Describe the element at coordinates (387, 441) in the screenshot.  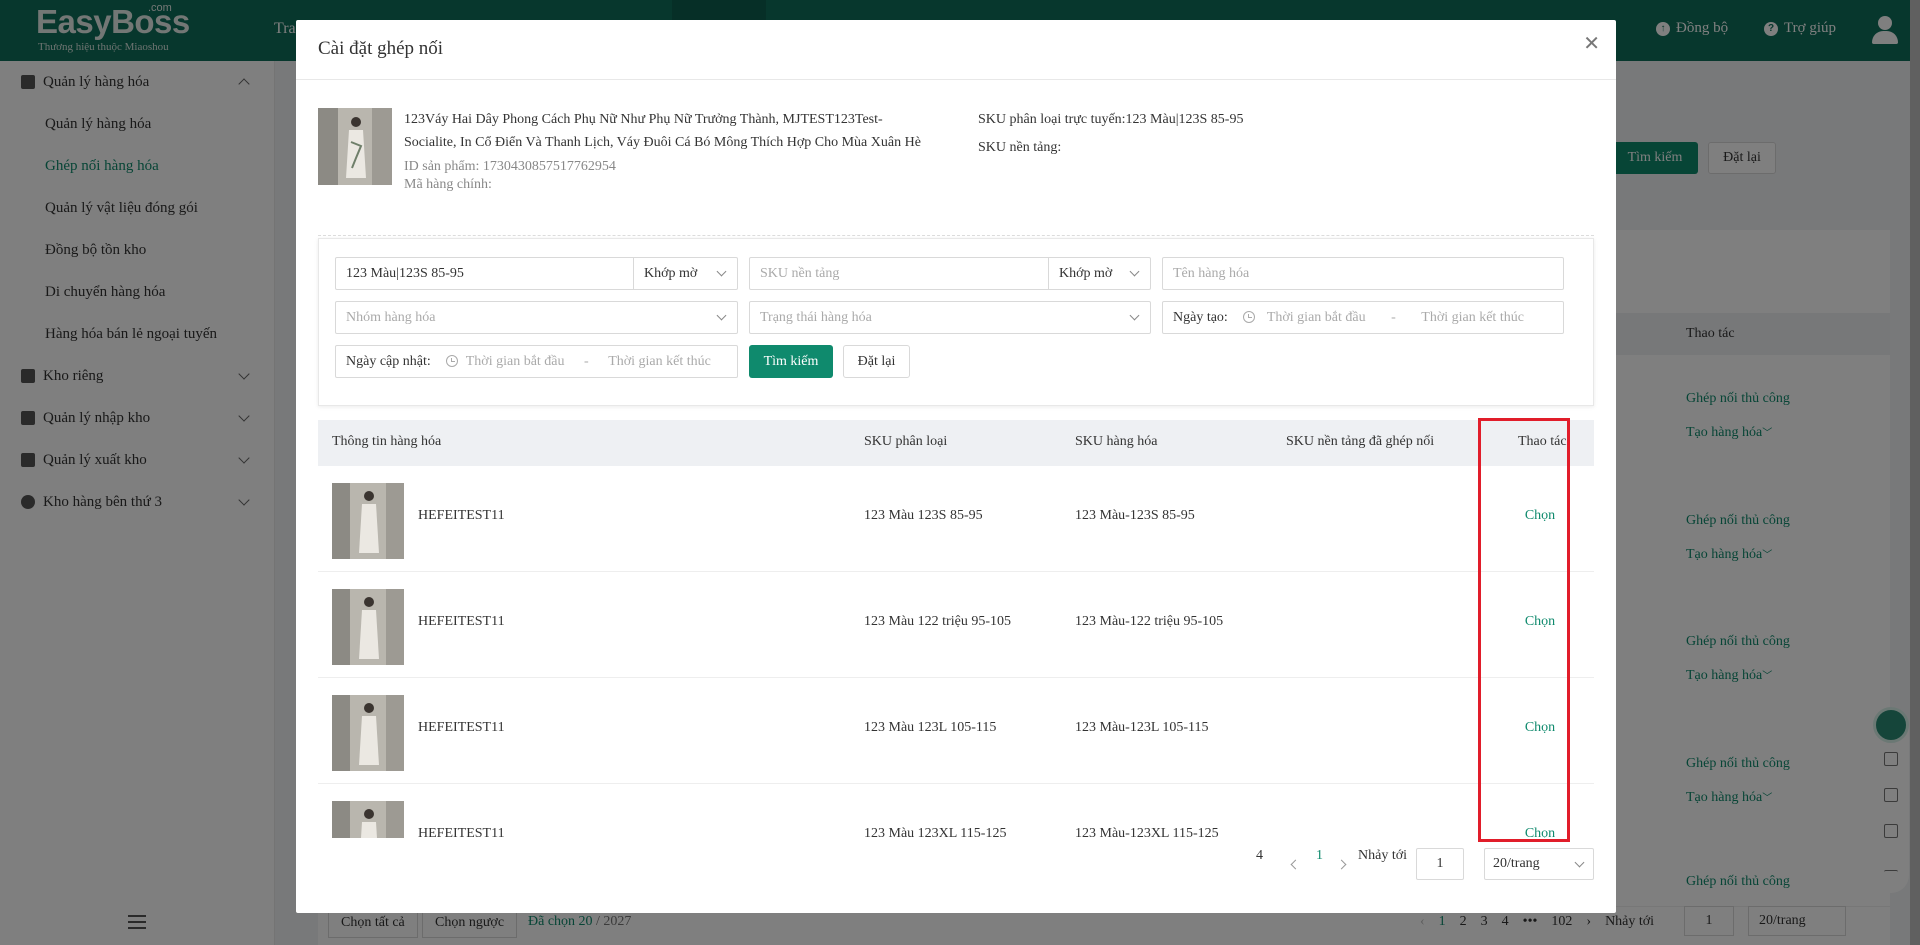
I see `col-goods-info: Thông tin hàng hóa` at that location.